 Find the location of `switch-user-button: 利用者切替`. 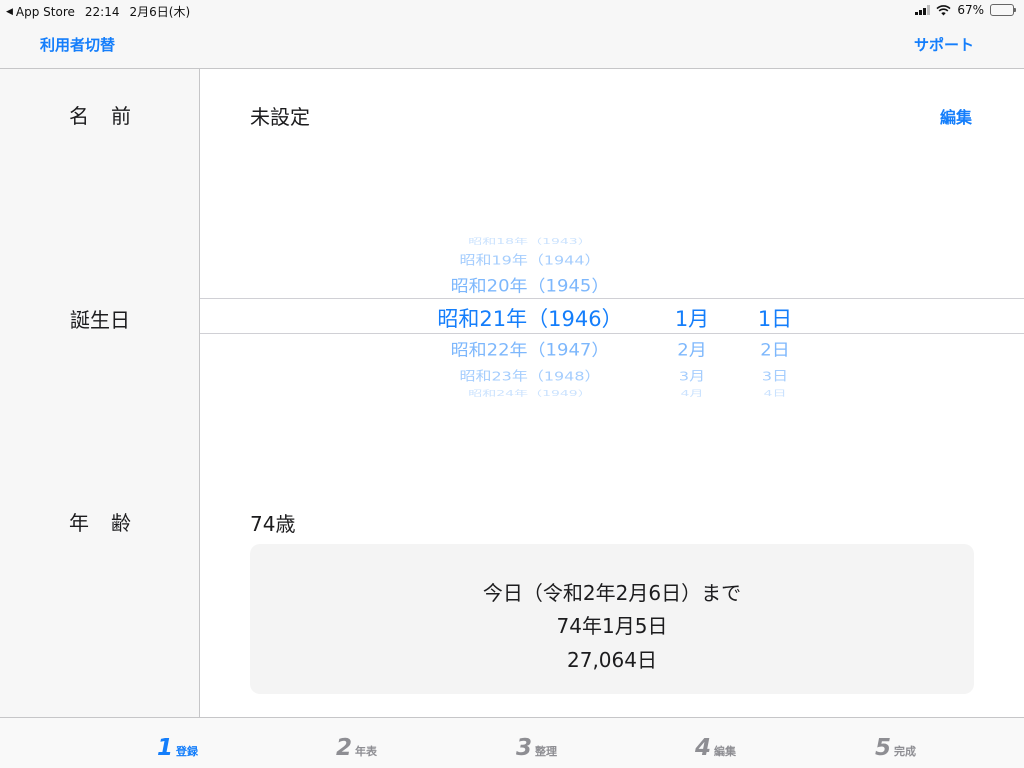

switch-user-button: 利用者切替 is located at coordinates (77, 44).